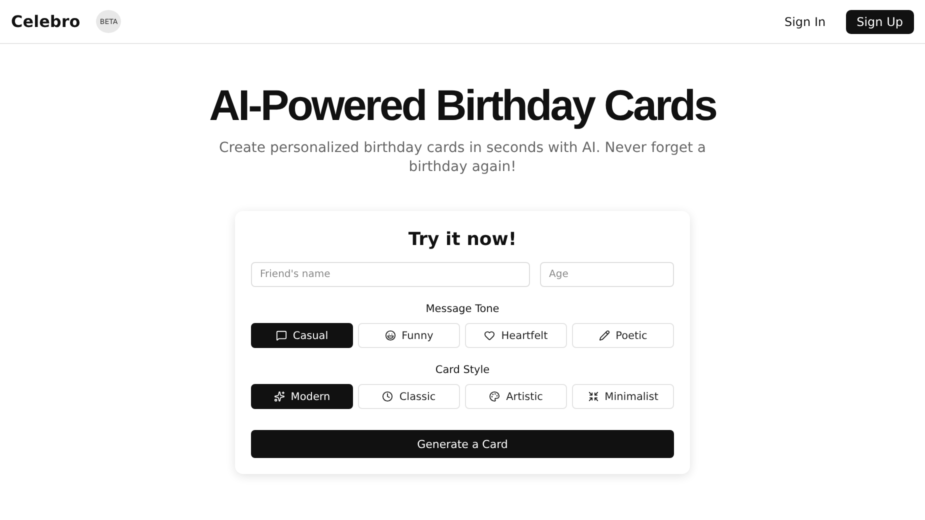 Image resolution: width=925 pixels, height=520 pixels. Describe the element at coordinates (607, 274) in the screenshot. I see `age-field: Age` at that location.